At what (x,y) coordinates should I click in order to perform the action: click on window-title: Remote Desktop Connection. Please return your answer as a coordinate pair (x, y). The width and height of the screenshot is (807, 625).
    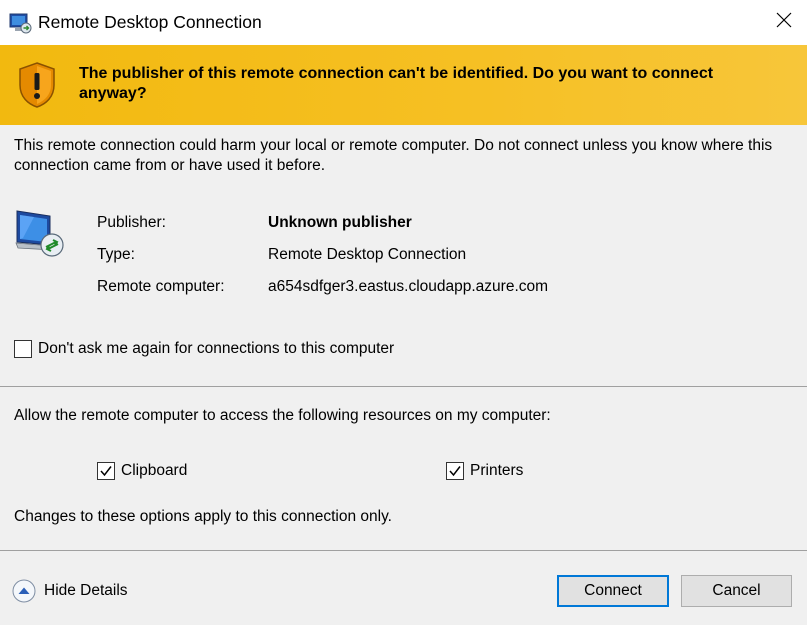
    Looking at the image, I should click on (150, 22).